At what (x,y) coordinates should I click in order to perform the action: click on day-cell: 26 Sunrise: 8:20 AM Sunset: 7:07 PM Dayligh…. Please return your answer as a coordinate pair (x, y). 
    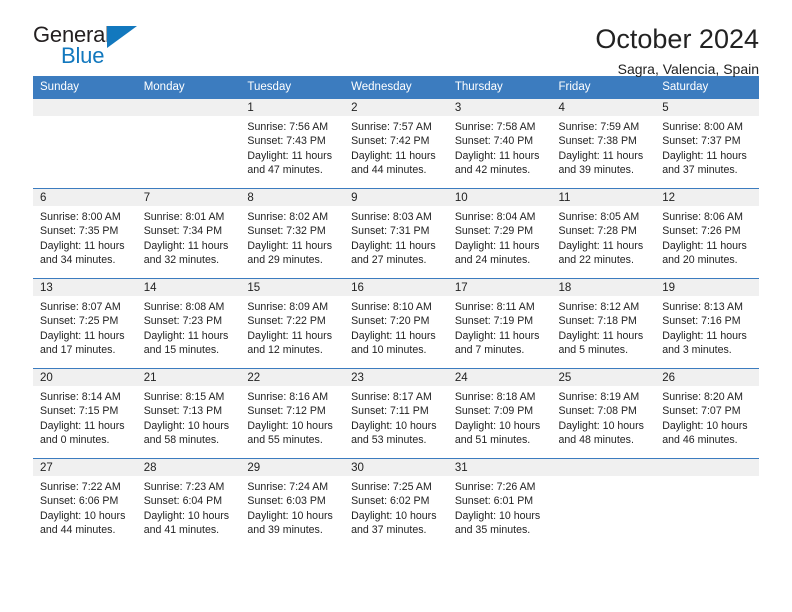
    Looking at the image, I should click on (707, 413).